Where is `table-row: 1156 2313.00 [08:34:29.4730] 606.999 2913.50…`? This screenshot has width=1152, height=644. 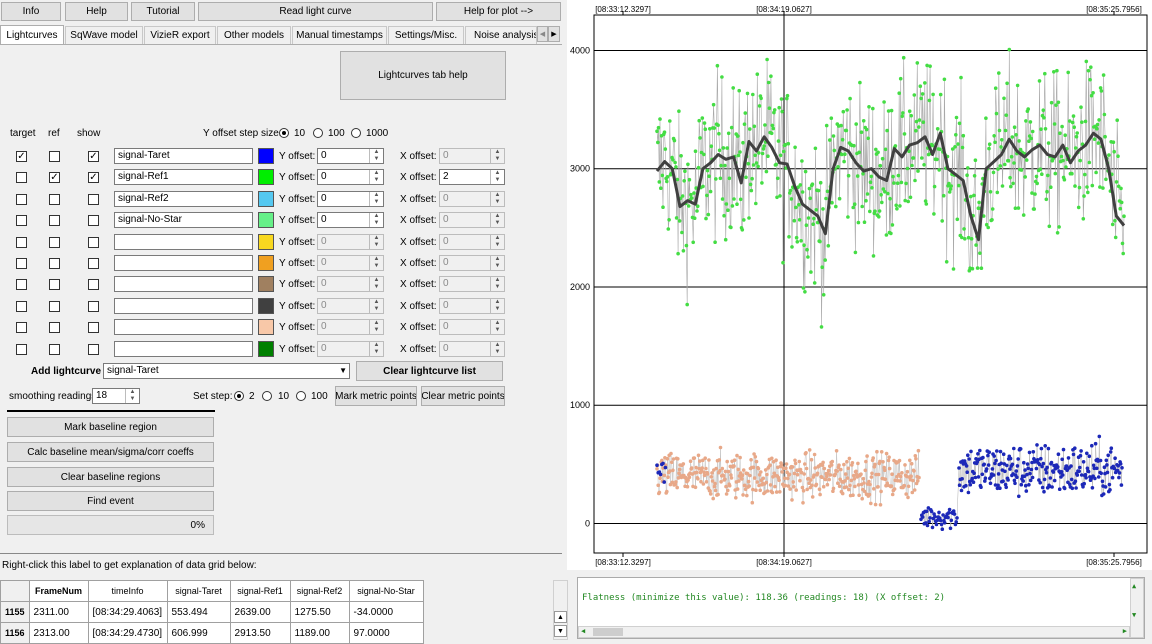
table-row: 1156 2313.00 [08:34:29.4730] 606.999 2913.50… is located at coordinates (212, 633).